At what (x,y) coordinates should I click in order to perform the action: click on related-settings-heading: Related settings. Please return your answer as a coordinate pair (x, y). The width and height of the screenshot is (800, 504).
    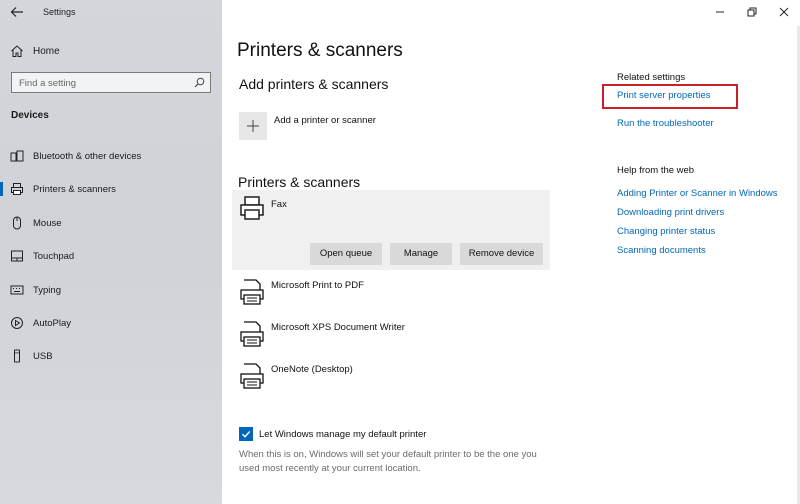
    Looking at the image, I should click on (651, 77).